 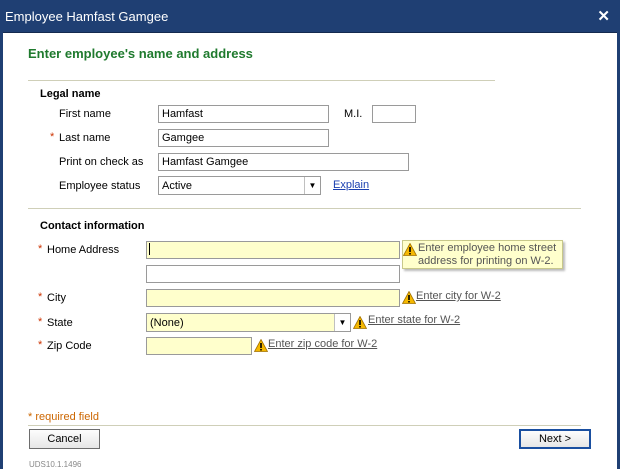 What do you see at coordinates (64, 439) in the screenshot?
I see `cancel-button: Cancel` at bounding box center [64, 439].